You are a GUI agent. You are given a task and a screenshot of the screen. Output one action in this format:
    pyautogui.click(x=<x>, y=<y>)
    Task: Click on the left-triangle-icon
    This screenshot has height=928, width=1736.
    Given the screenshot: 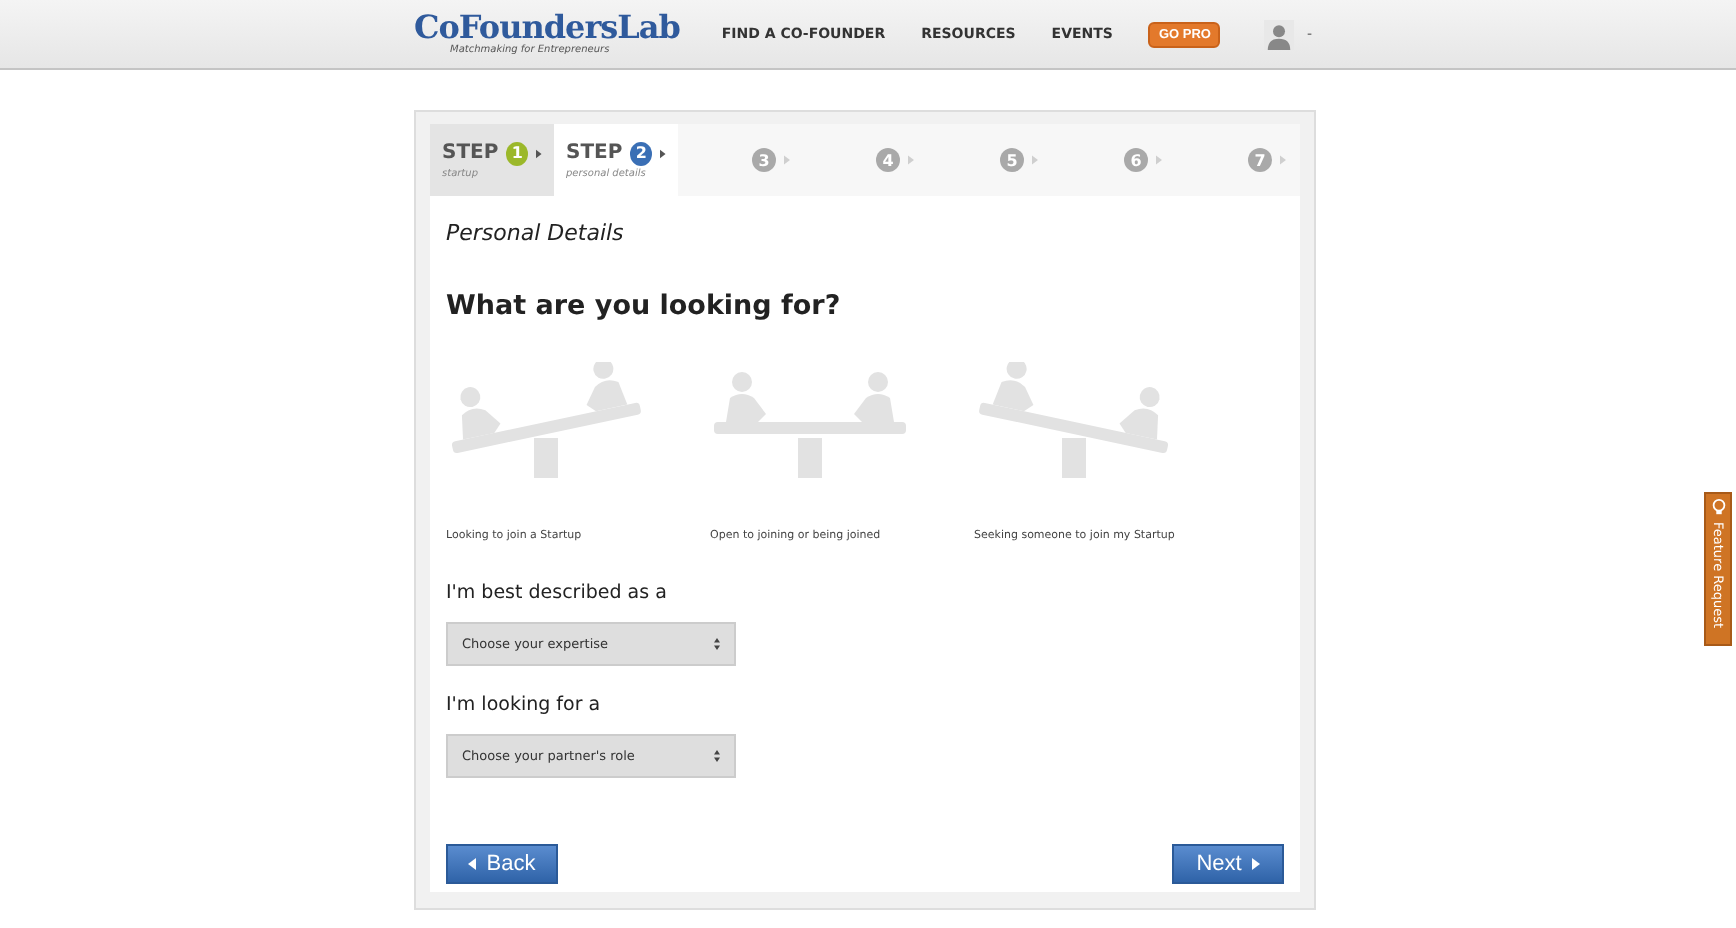 What is the action you would take?
    pyautogui.click(x=472, y=864)
    